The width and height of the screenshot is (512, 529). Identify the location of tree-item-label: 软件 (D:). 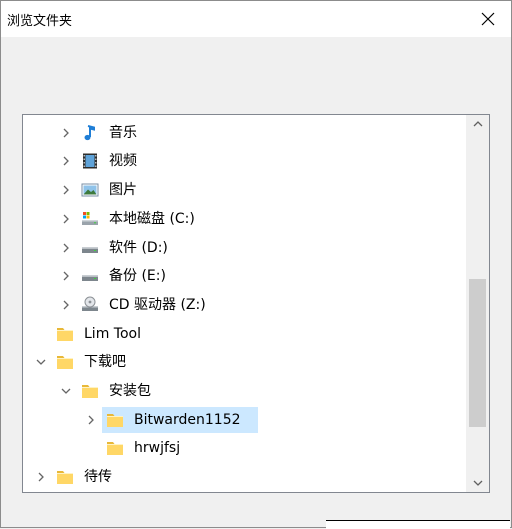
(138, 248).